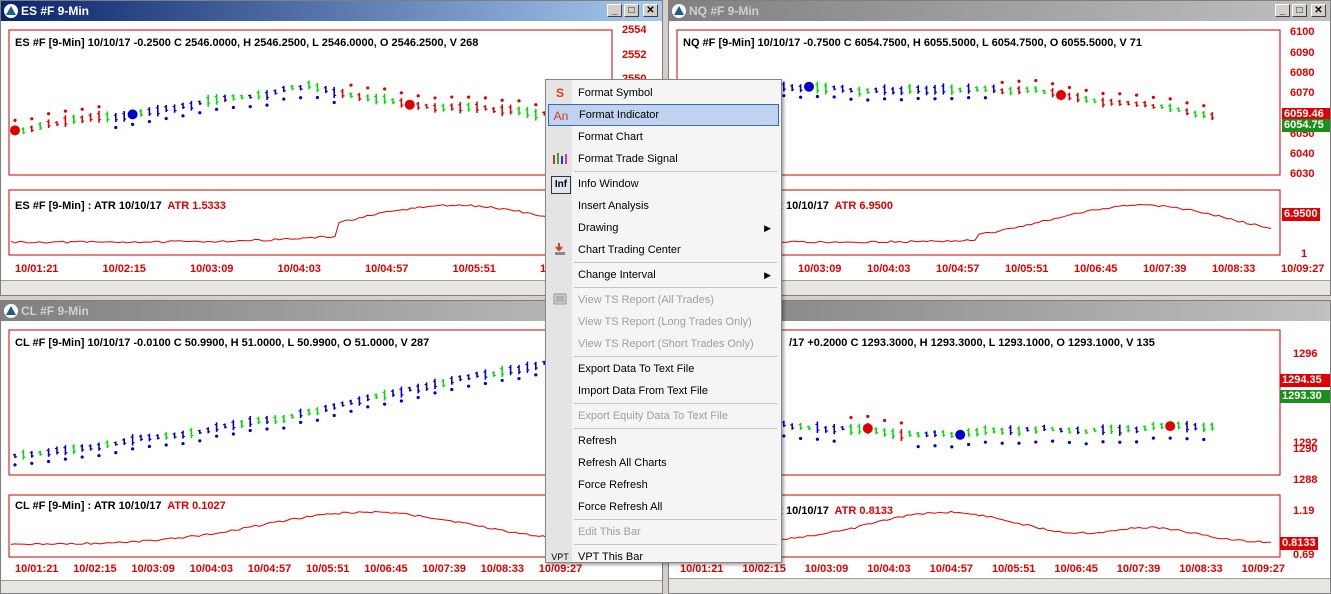 Image resolution: width=1331 pixels, height=594 pixels. I want to click on close-price-box: 1293.30, so click(1305, 396).